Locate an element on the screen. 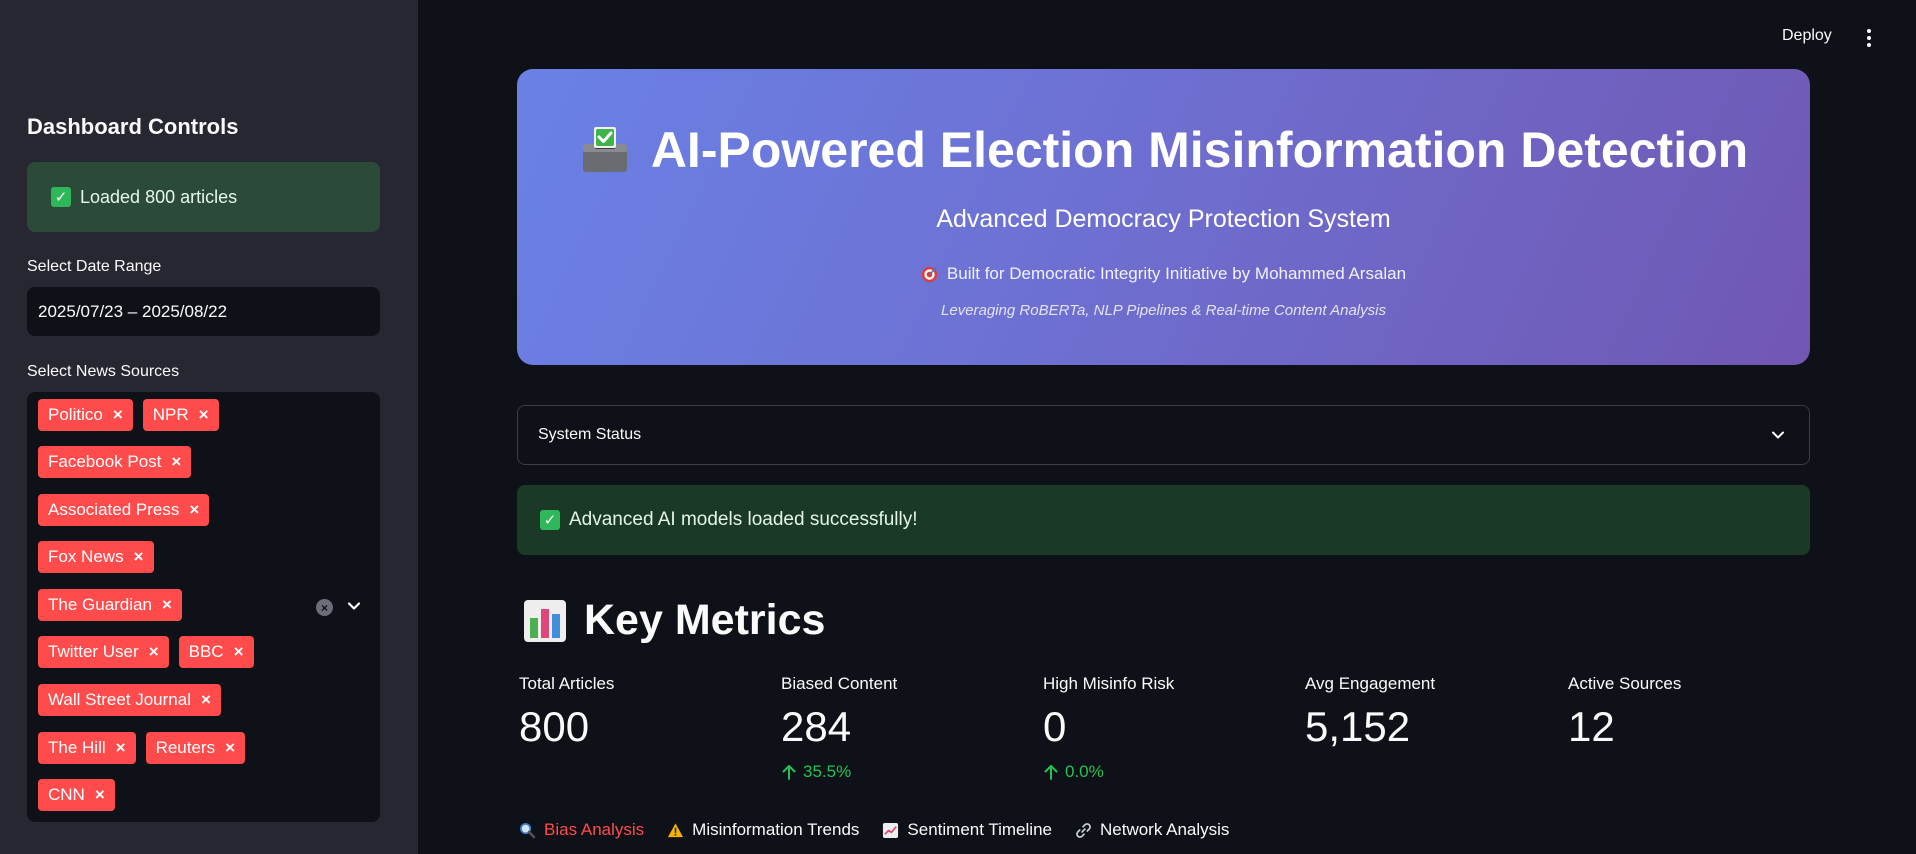 This screenshot has height=854, width=1916. source-tag: Fox News × is located at coordinates (96, 557).